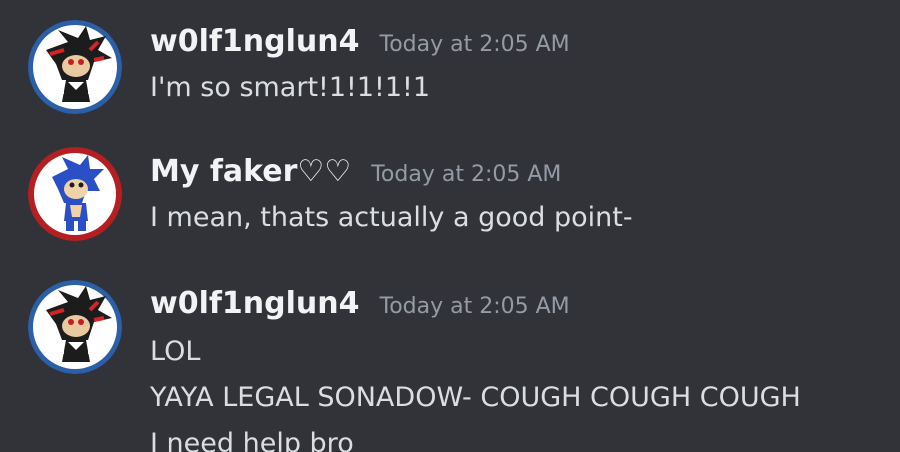  I want to click on message-text: I'm so smart!1!1!1!1, so click(290, 87).